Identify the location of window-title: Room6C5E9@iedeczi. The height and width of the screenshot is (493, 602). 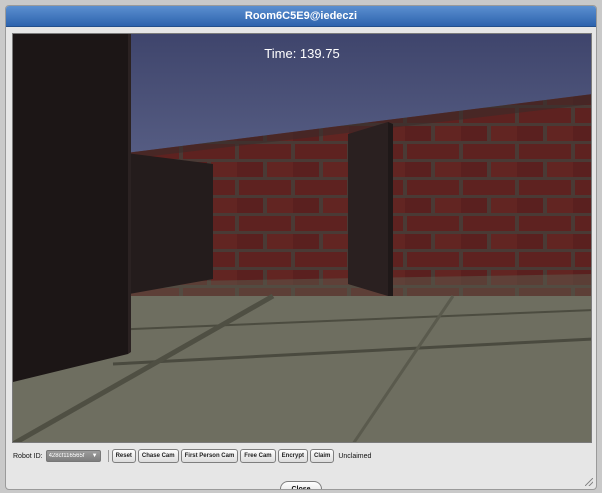
(301, 16).